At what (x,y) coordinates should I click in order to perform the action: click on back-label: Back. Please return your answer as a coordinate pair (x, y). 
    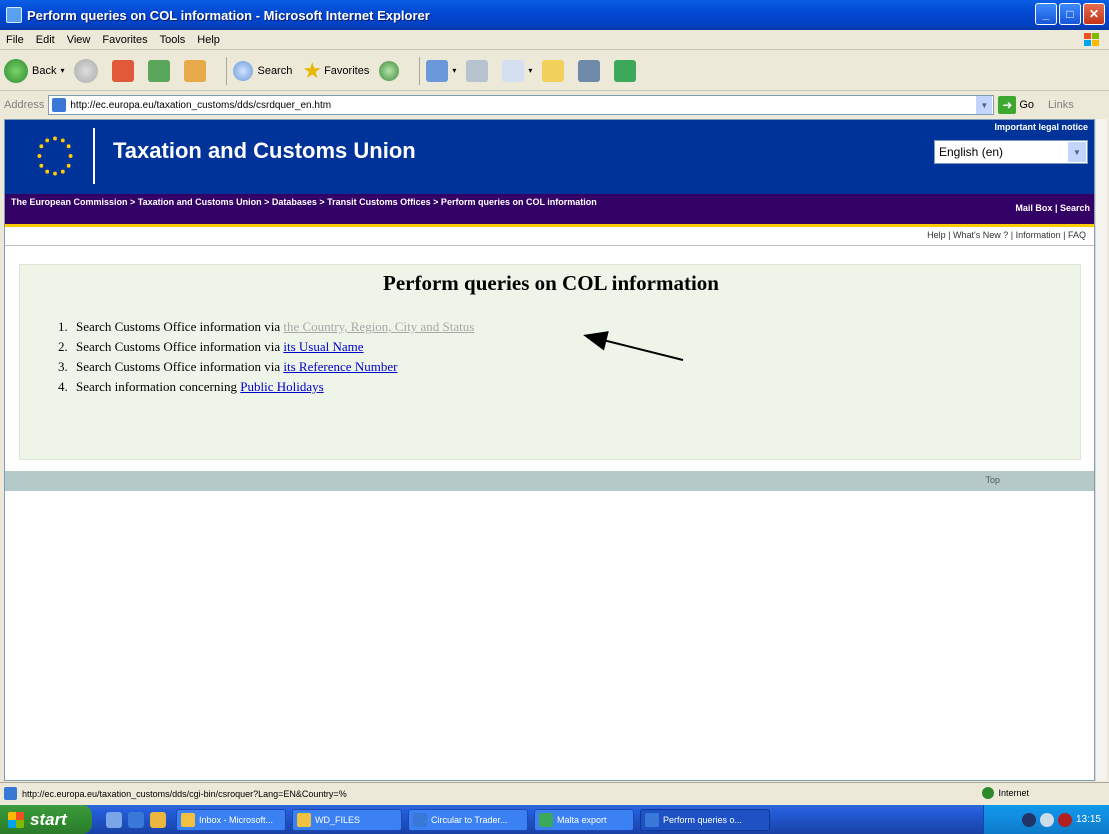
    Looking at the image, I should click on (44, 70).